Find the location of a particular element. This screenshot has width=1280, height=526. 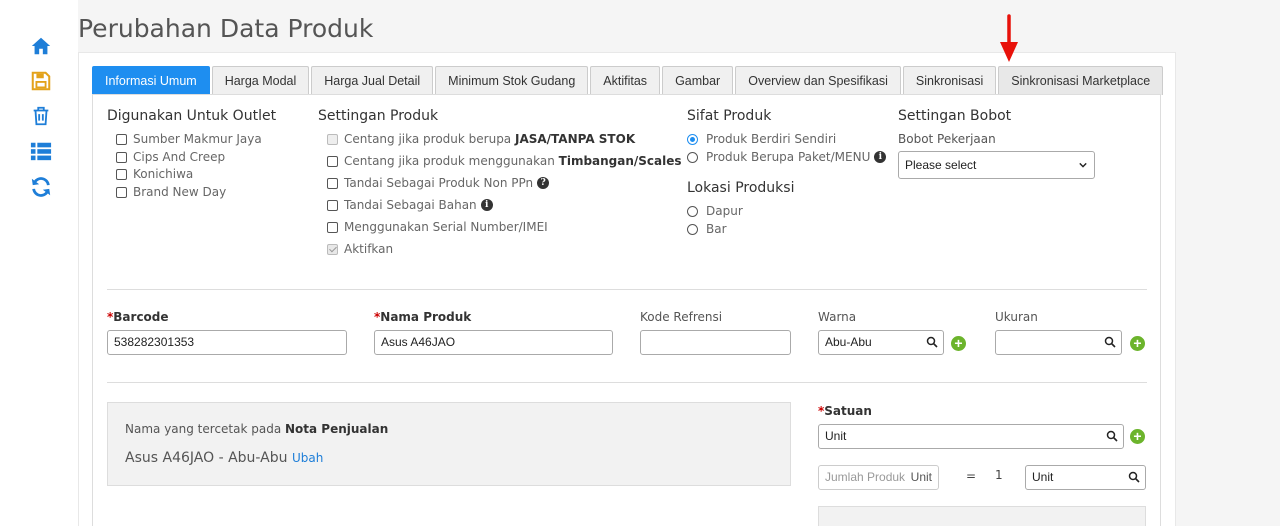

bahan-option: Tandai Sebagai Bahan i is located at coordinates (410, 205).